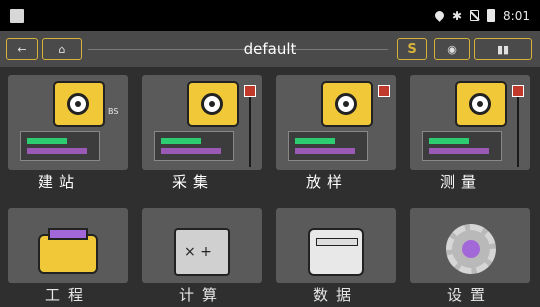 This screenshot has width=540, height=307. Describe the element at coordinates (79, 104) in the screenshot. I see `station-setup-icon` at that location.